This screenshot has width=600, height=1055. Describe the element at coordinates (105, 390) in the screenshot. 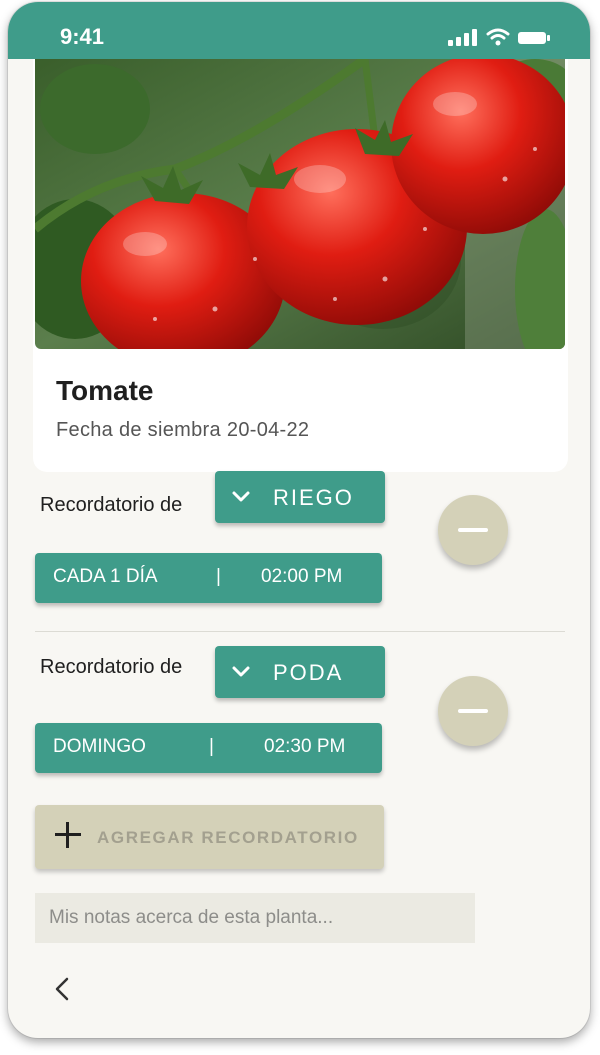

I see `plant-name: Tomate` at that location.